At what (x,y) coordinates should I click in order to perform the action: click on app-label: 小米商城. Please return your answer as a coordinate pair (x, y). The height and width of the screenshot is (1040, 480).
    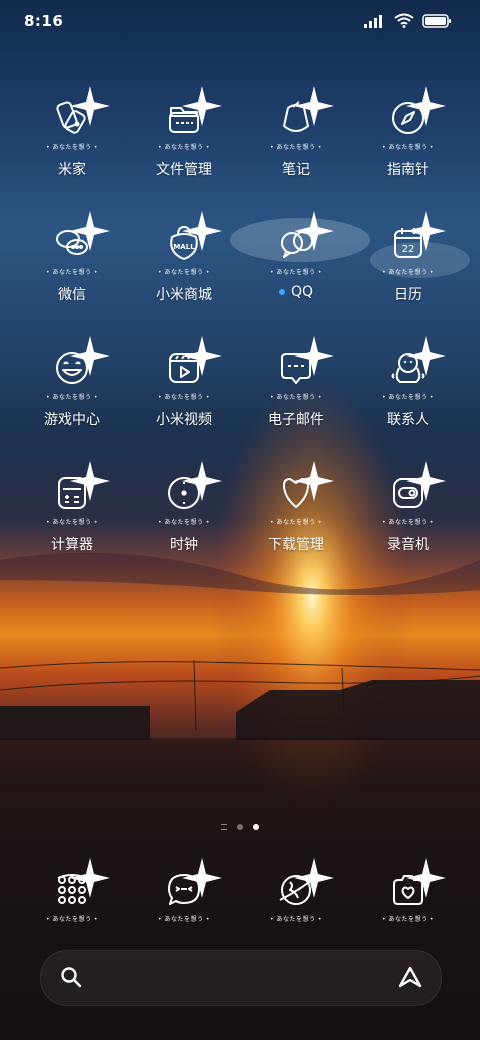
    Looking at the image, I should click on (184, 295).